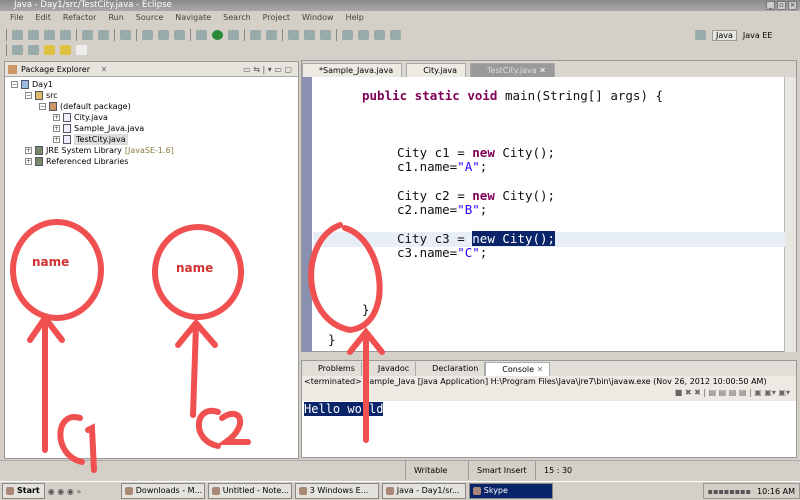 The height and width of the screenshot is (500, 800). What do you see at coordinates (400, 470) in the screenshot?
I see `status-bar: Writable Smart Insert 15 : 30` at bounding box center [400, 470].